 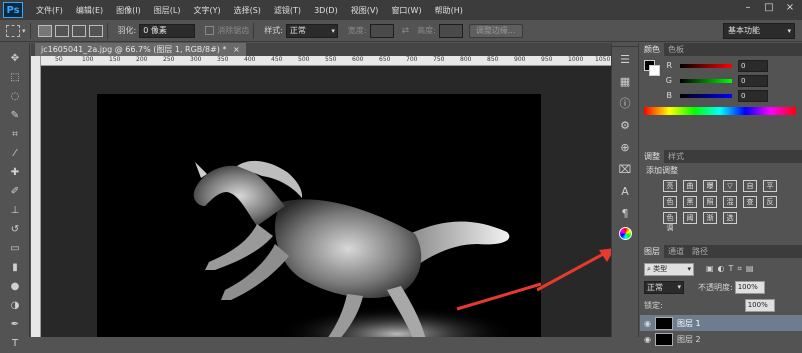 I want to click on swap-icon: ⇄, so click(x=406, y=31).